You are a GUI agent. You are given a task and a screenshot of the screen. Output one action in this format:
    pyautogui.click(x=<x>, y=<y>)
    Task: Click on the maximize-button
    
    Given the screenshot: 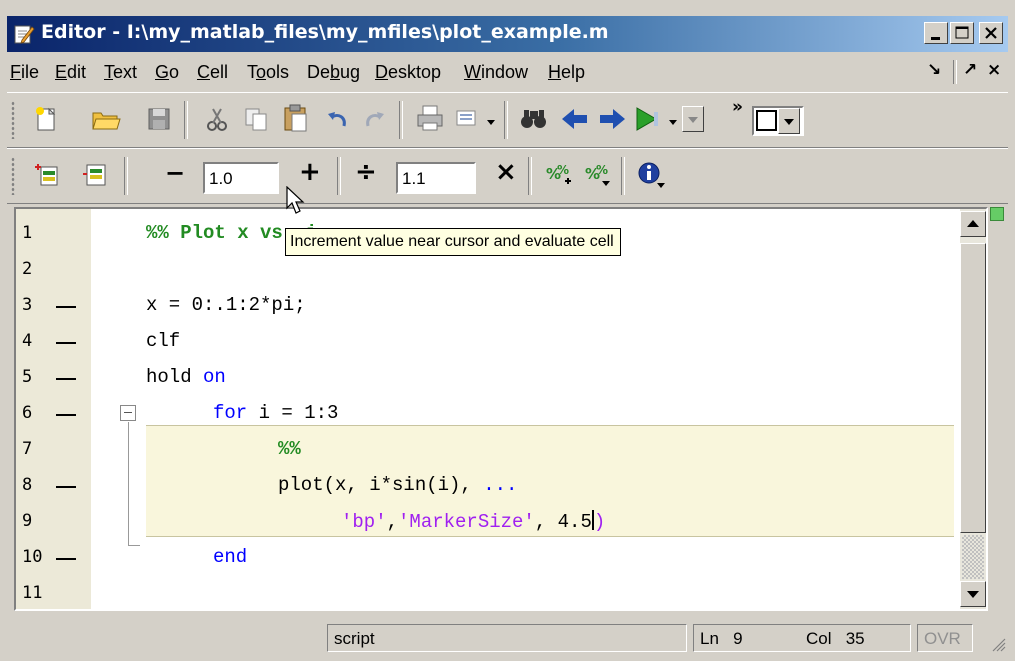 What is the action you would take?
    pyautogui.click(x=962, y=33)
    